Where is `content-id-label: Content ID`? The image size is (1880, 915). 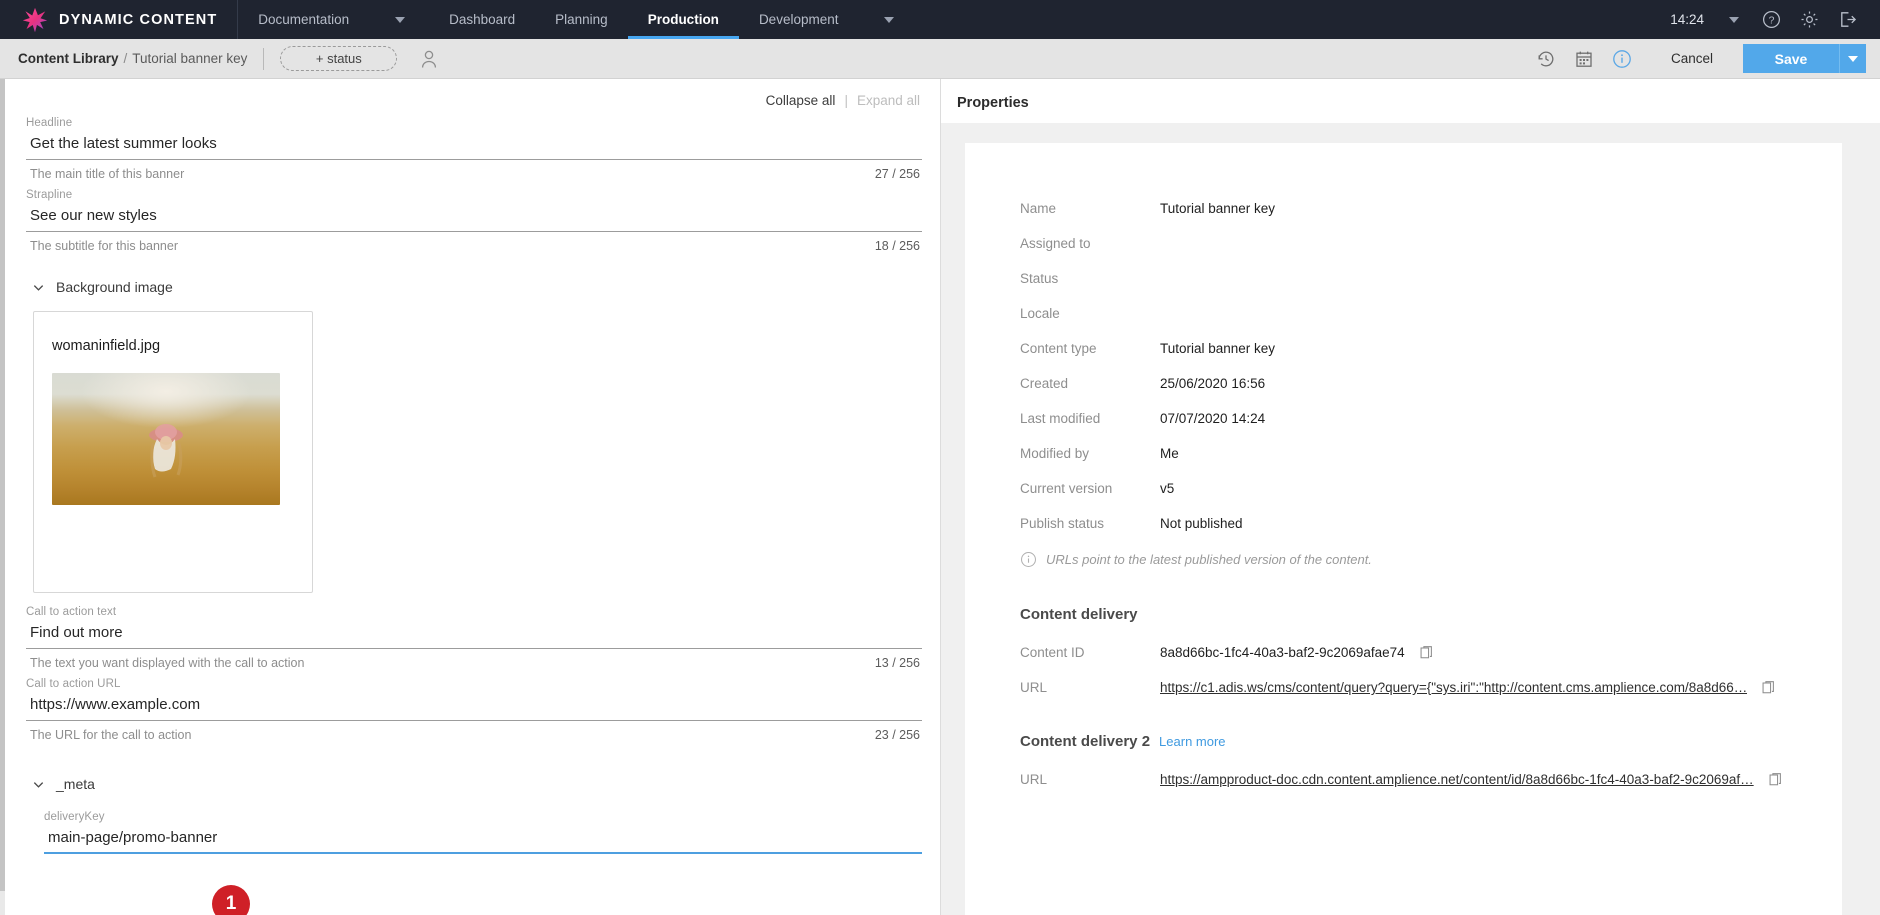
content-id-label: Content ID is located at coordinates (1052, 652).